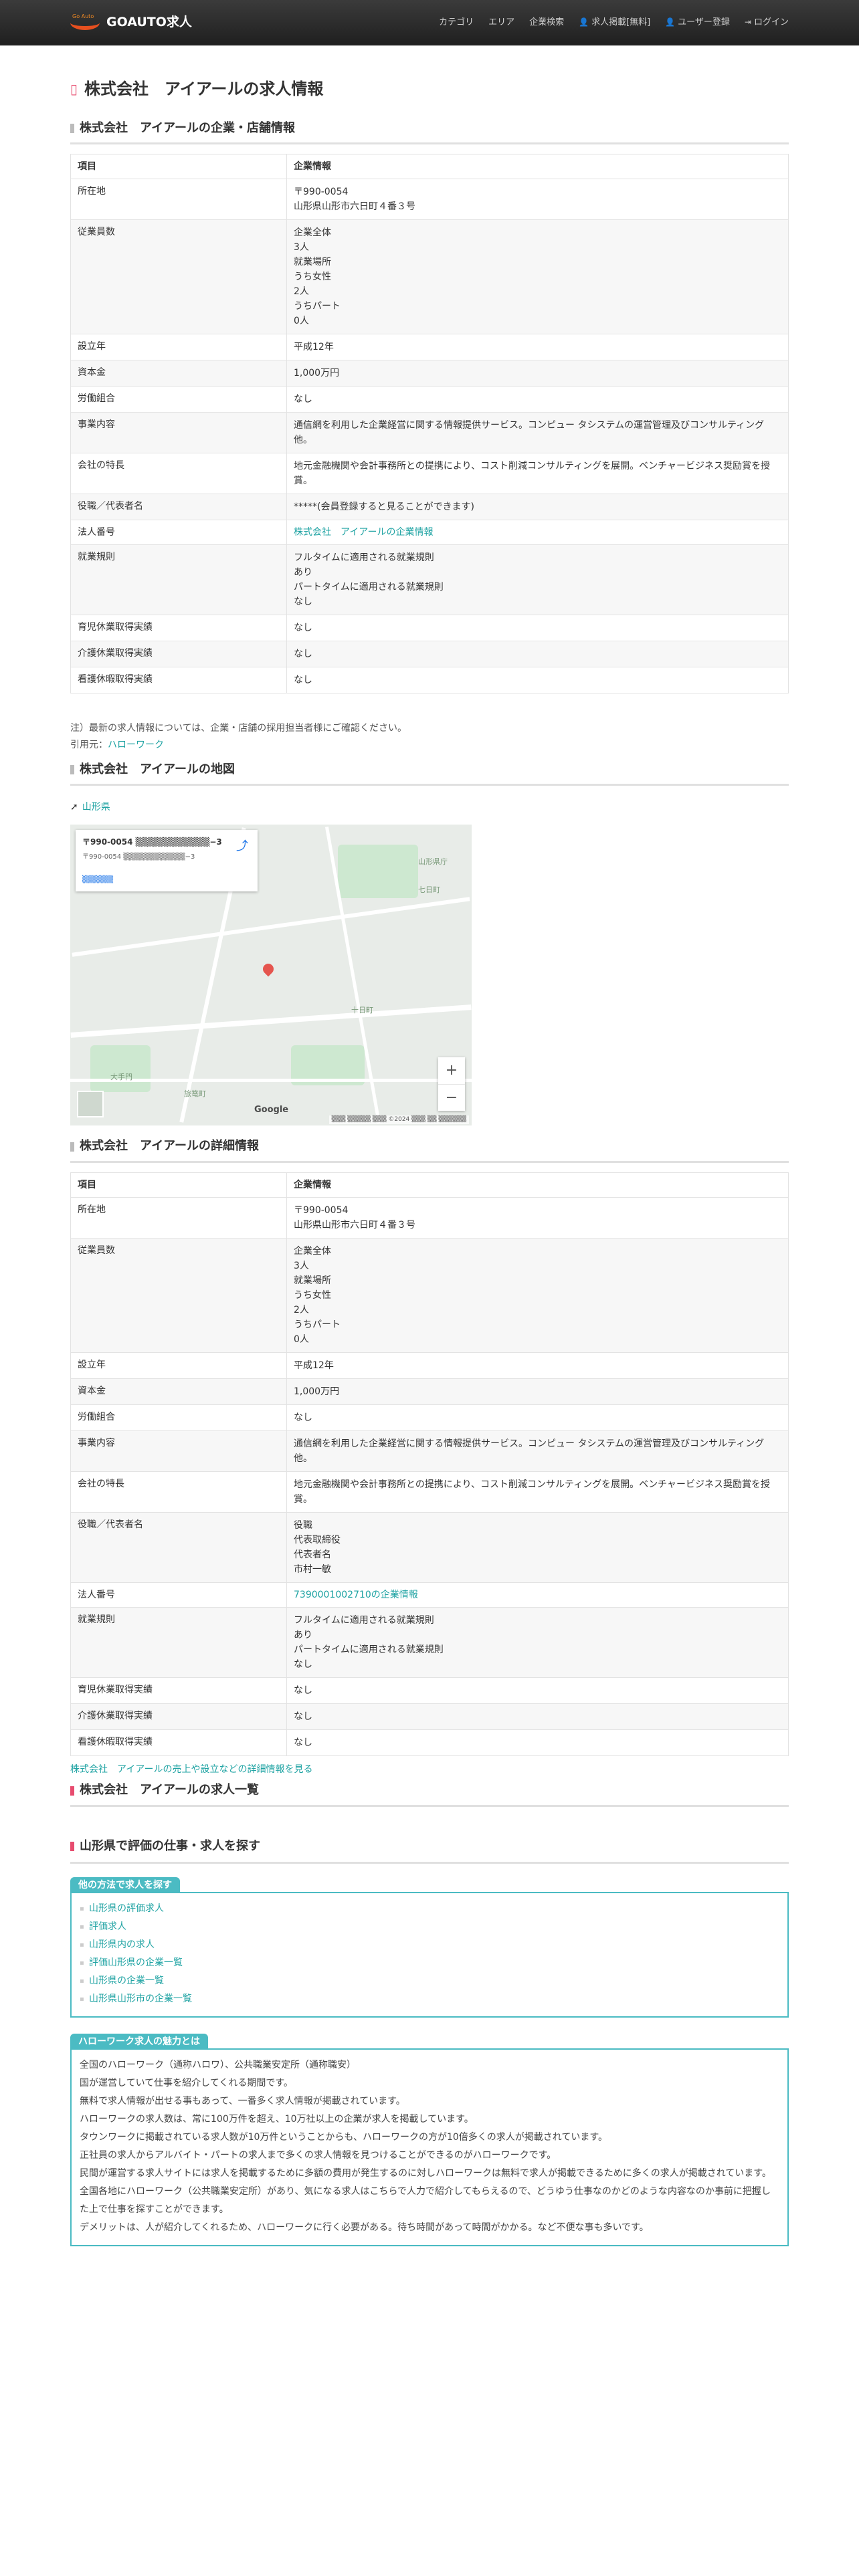 The image size is (859, 2576). Describe the element at coordinates (179, 507) in the screenshot. I see `row-label: 役職／代表者名` at that location.